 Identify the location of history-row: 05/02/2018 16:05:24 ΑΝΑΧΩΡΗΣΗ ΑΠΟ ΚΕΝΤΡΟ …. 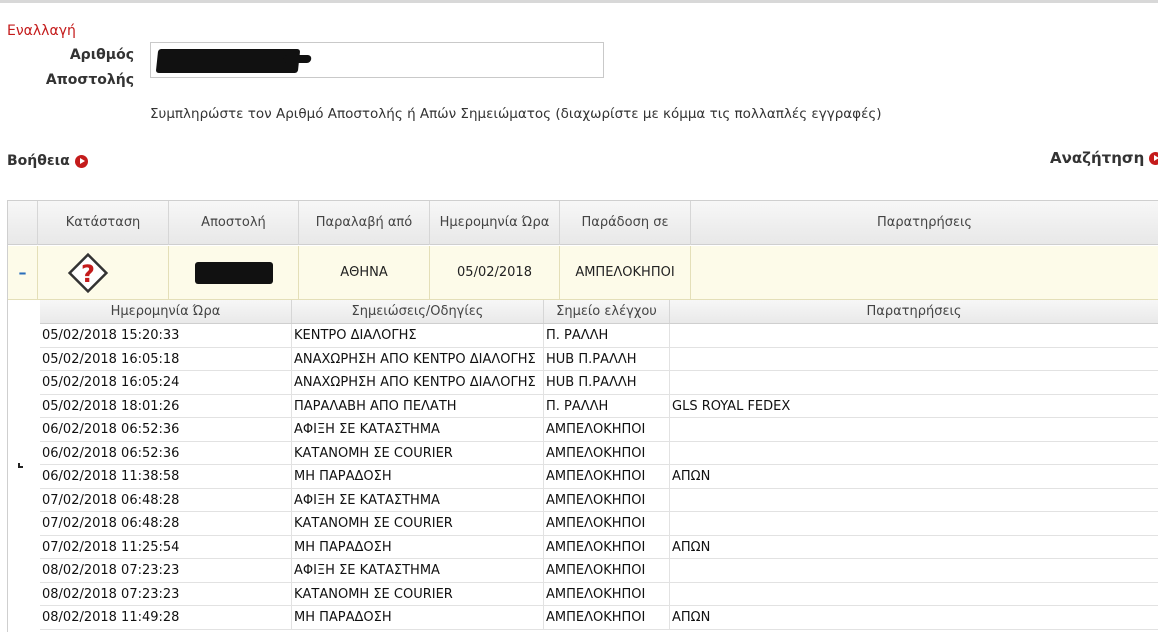
(599, 383).